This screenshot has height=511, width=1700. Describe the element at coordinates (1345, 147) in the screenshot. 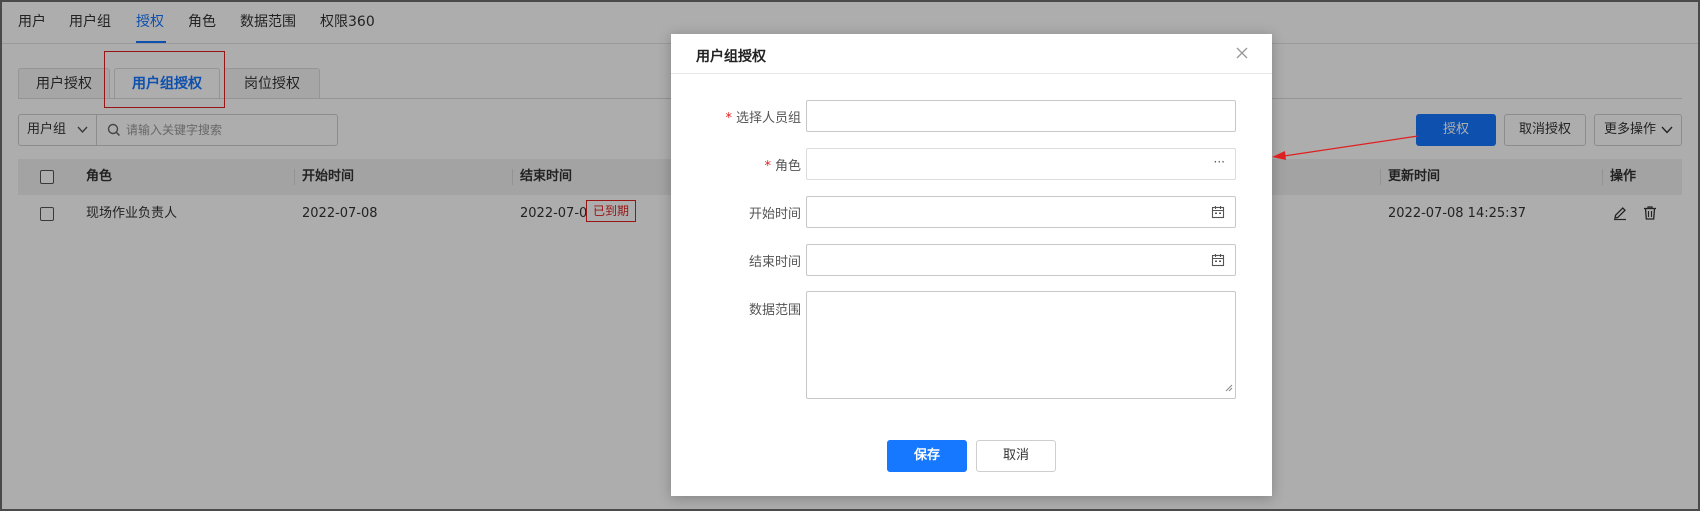

I see `annotation-arrow` at that location.